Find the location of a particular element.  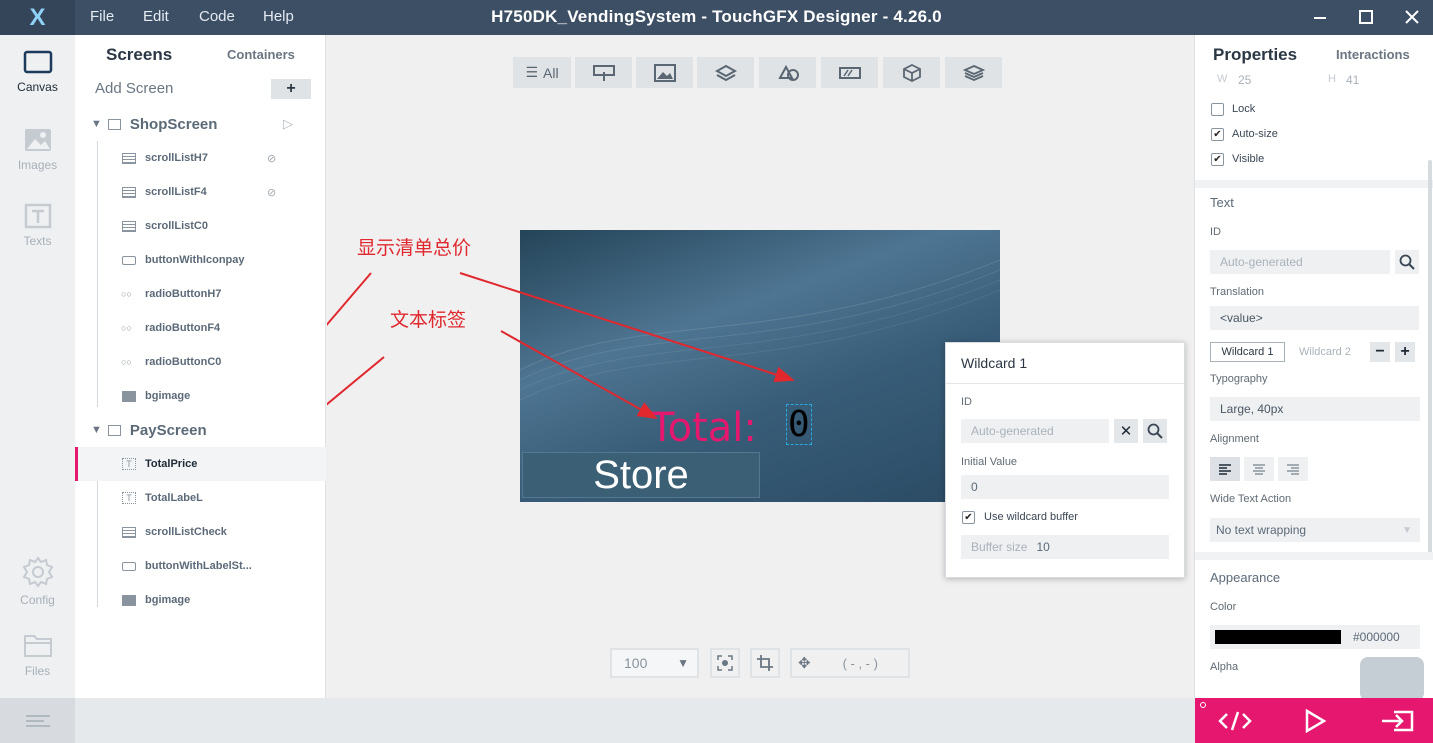

visible-label: Visible is located at coordinates (1248, 159).